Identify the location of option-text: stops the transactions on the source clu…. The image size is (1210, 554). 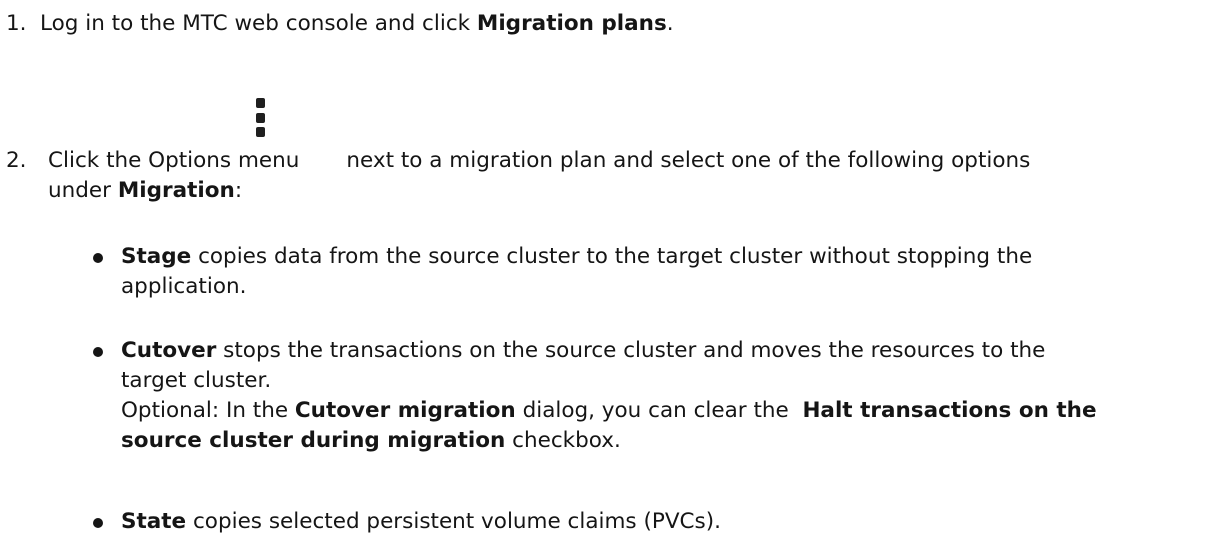
(631, 350).